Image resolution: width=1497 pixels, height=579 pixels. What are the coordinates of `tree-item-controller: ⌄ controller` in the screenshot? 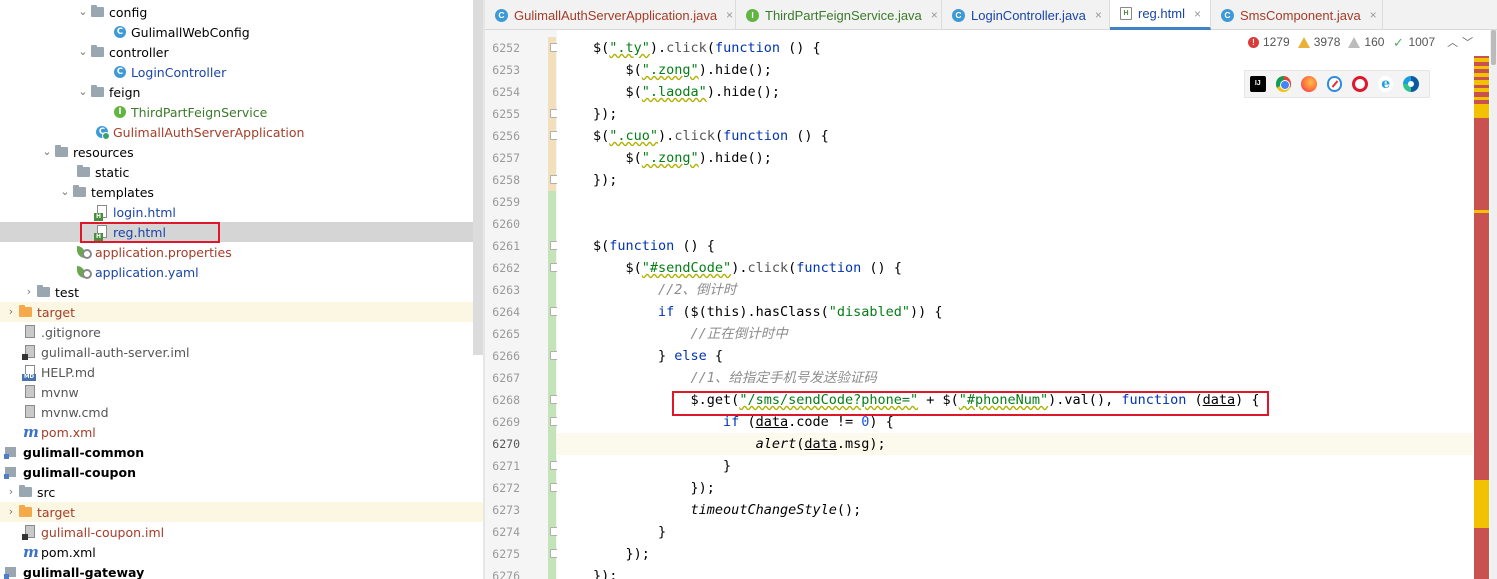 It's located at (241, 52).